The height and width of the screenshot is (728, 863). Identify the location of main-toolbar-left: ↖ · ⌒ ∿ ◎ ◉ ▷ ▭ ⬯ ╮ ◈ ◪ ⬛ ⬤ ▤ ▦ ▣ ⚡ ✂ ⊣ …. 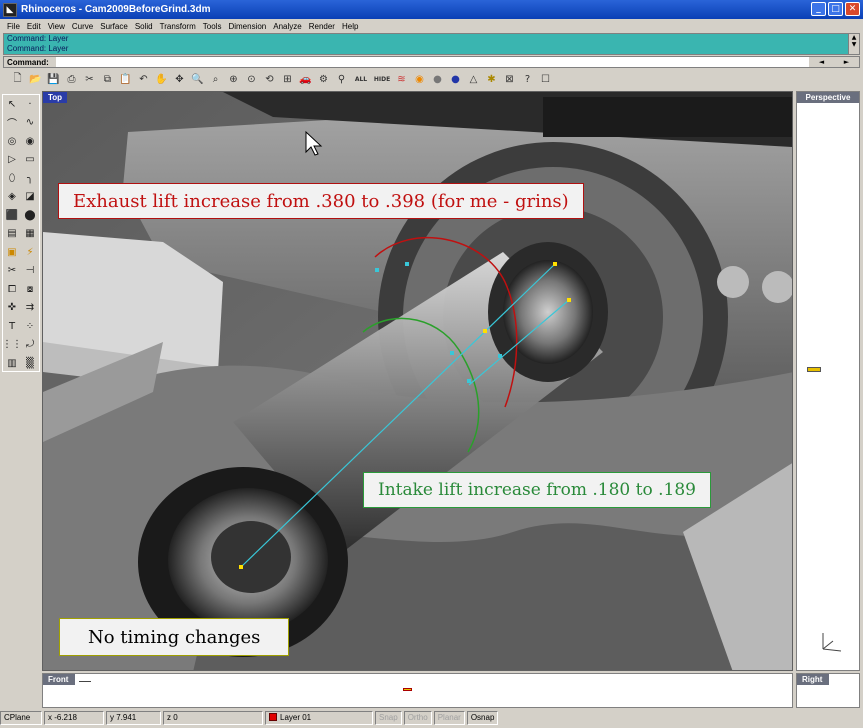
(21, 233).